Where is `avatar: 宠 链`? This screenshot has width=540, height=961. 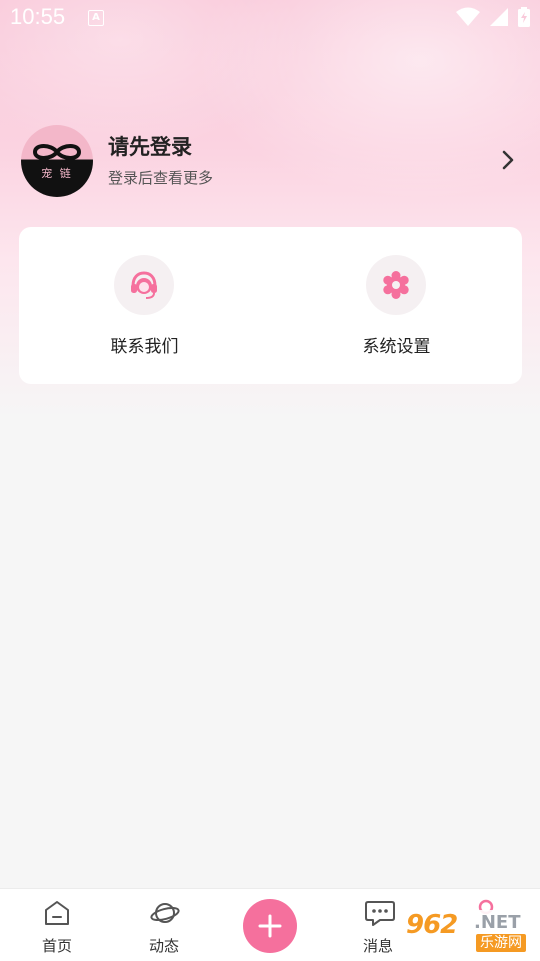 avatar: 宠 链 is located at coordinates (57, 161).